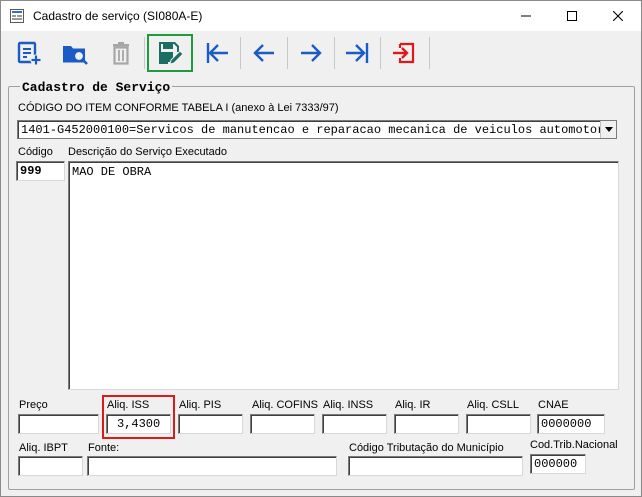 This screenshot has height=497, width=642. I want to click on aliq-ibpt-label: Aliq. IBPT, so click(43, 448).